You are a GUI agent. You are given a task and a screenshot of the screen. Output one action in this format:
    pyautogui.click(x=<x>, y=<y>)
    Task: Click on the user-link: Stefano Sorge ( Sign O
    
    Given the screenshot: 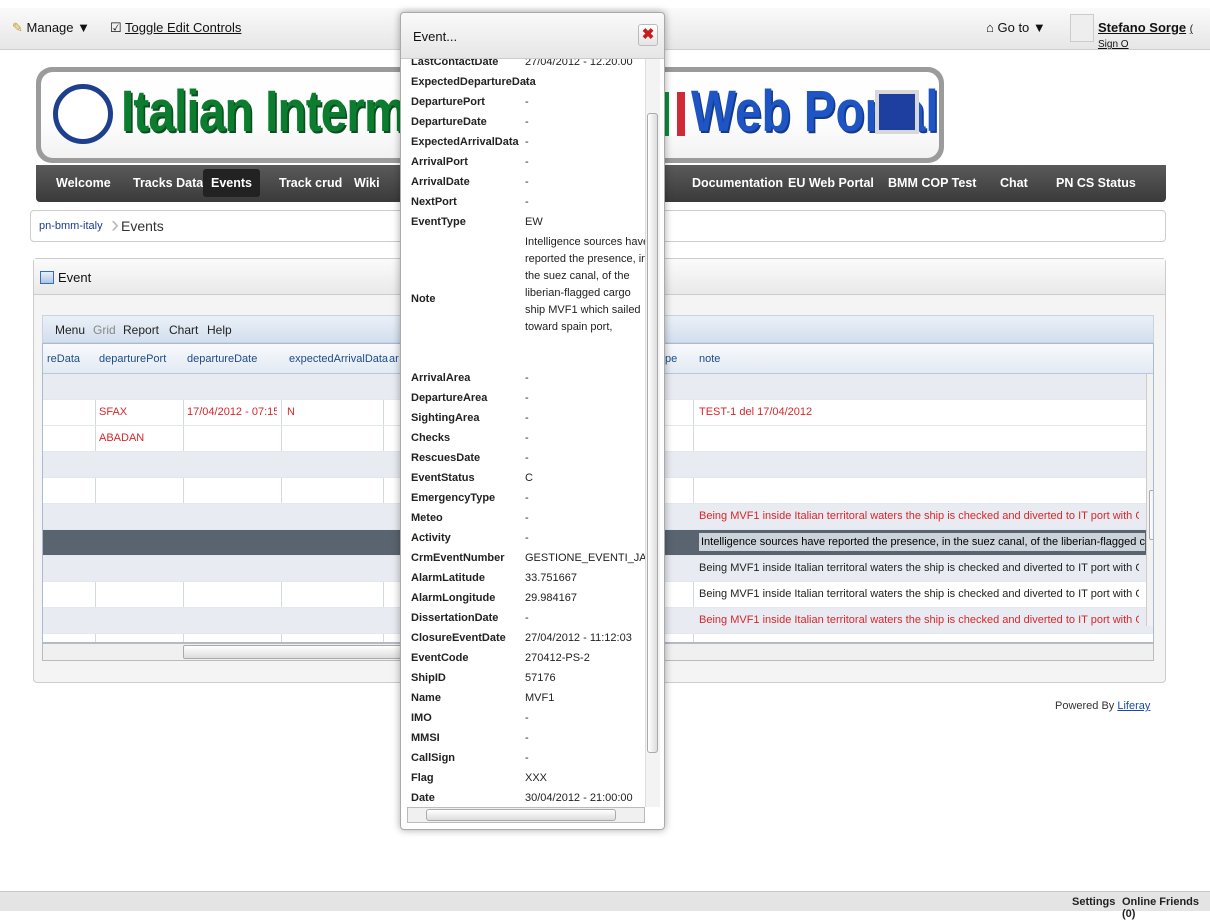 What is the action you would take?
    pyautogui.click(x=1154, y=35)
    